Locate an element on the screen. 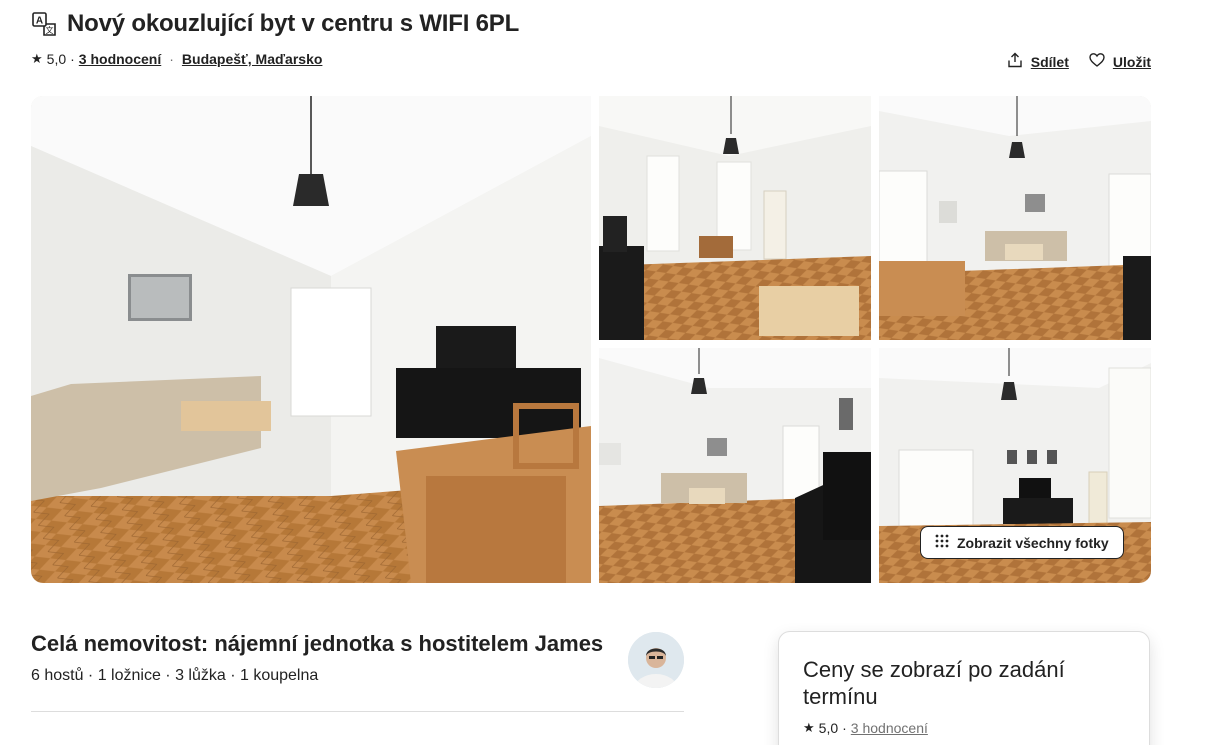  page-title: Nový okouzlující byt v centru s WIFI 6PL is located at coordinates (293, 23).